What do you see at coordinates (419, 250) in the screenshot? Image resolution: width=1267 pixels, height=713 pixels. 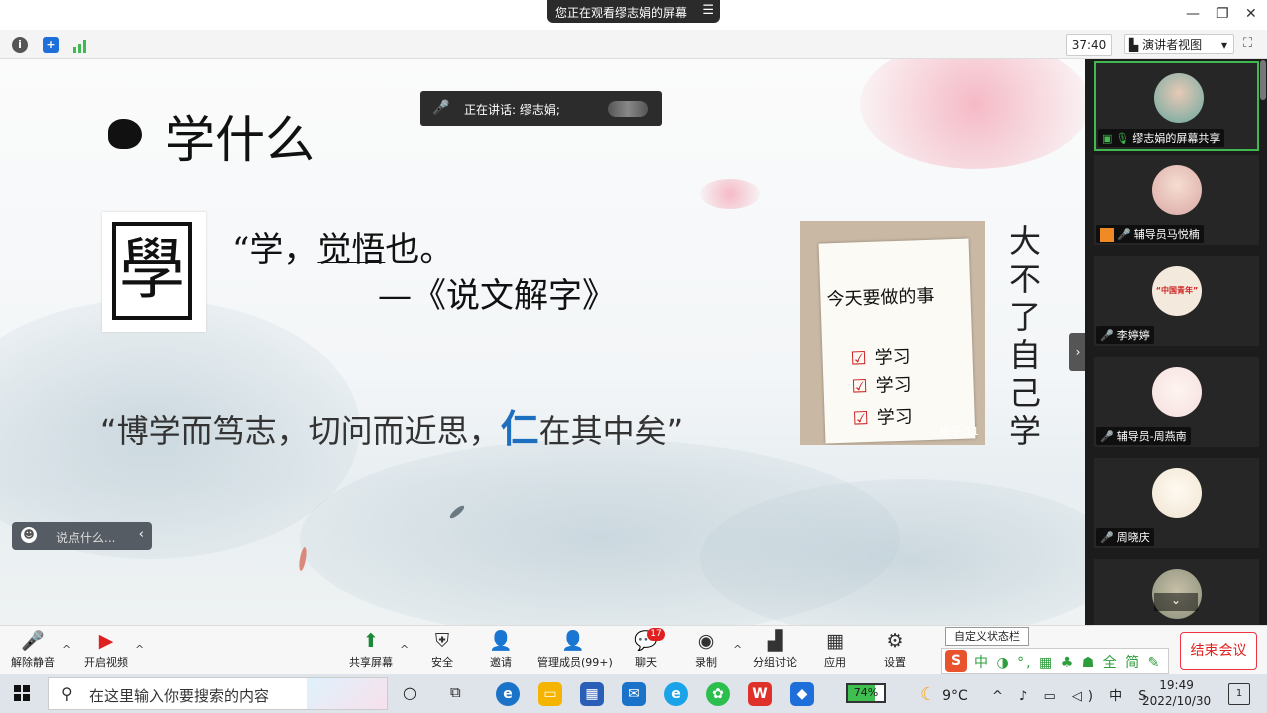 I see `quote-shuowen-part2: 也。` at bounding box center [419, 250].